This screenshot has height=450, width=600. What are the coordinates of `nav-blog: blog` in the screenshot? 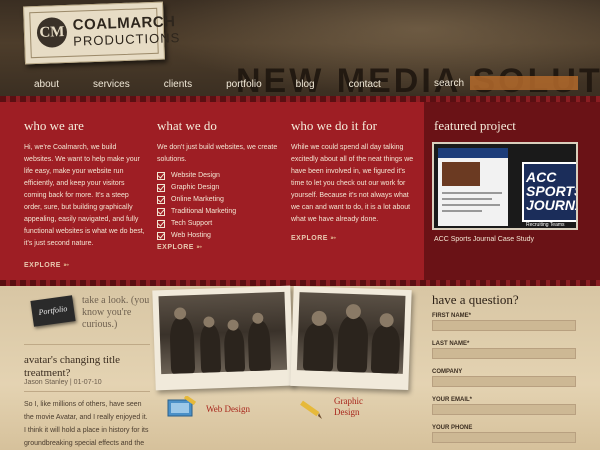 It's located at (305, 85).